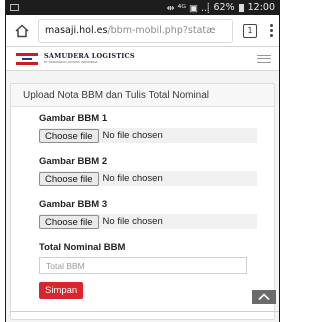 The image size is (320, 322). Describe the element at coordinates (71, 62) in the screenshot. I see `company-tagline: PT SAMUDERA LOGISTIK INDONESIA` at that location.